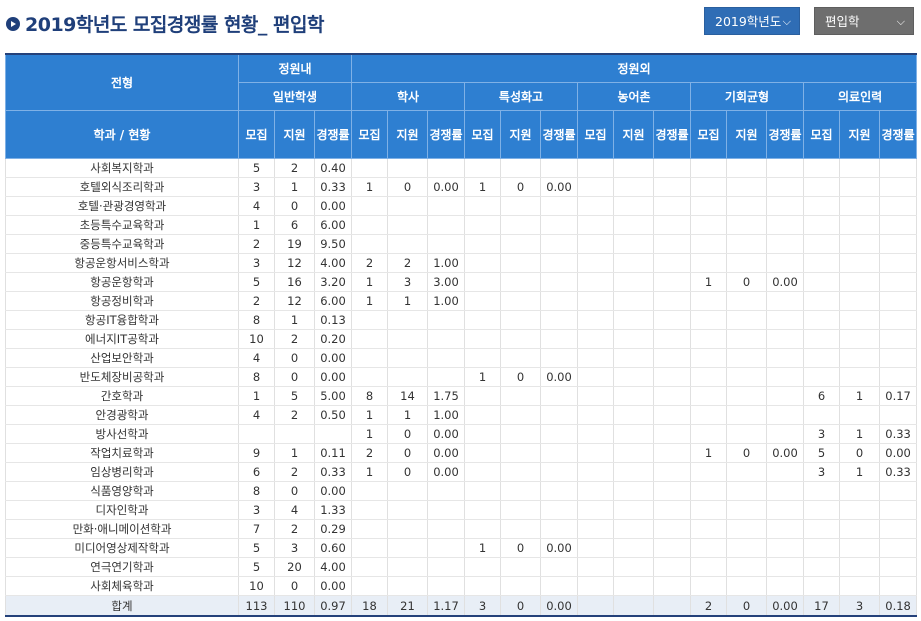 This screenshot has width=921, height=621. I want to click on value-cell: 10, so click(256, 339).